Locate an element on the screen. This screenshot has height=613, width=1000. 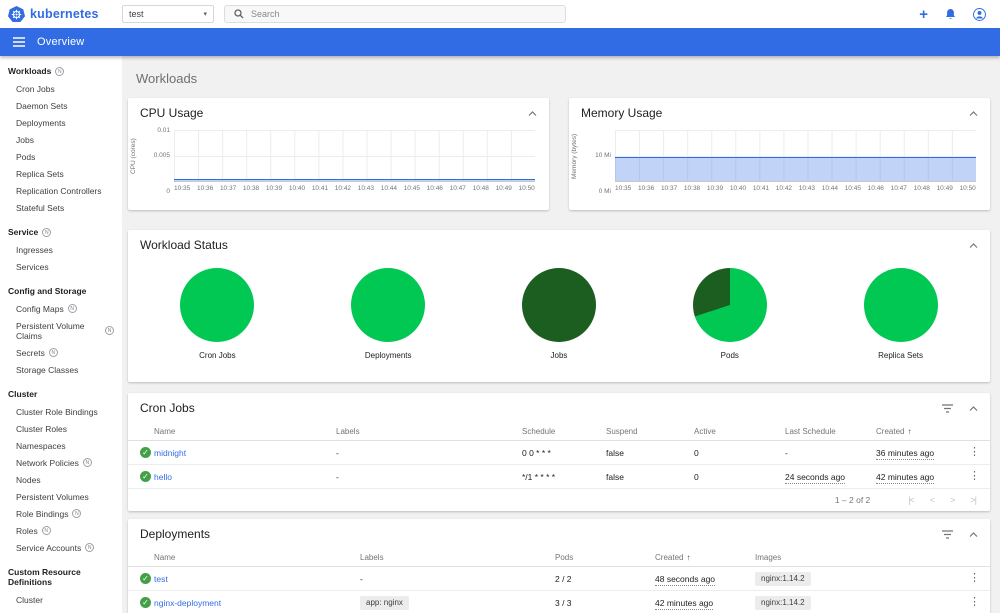
sidebar-section-config-and-storage: Config and Storage is located at coordinates (61, 291).